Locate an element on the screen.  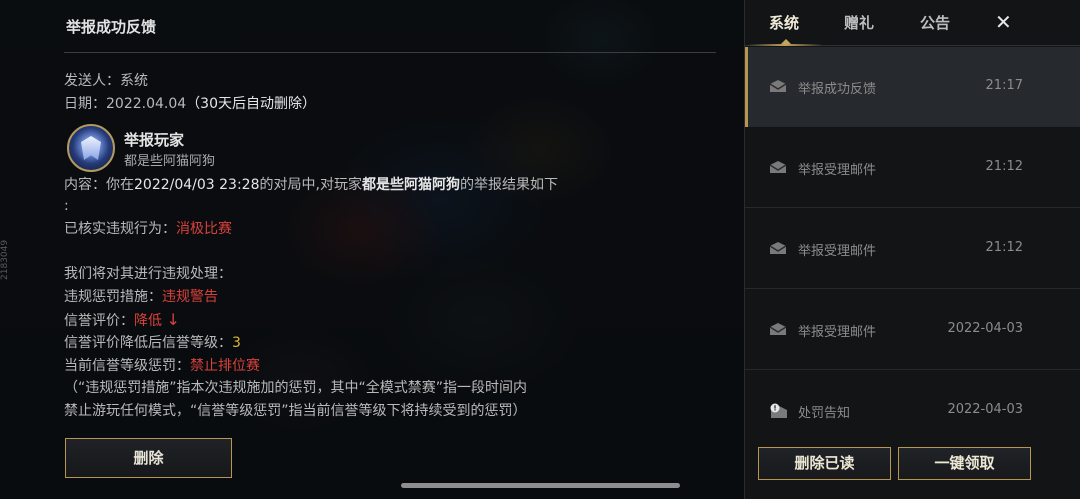
credit-level-value: 3 is located at coordinates (236, 343).